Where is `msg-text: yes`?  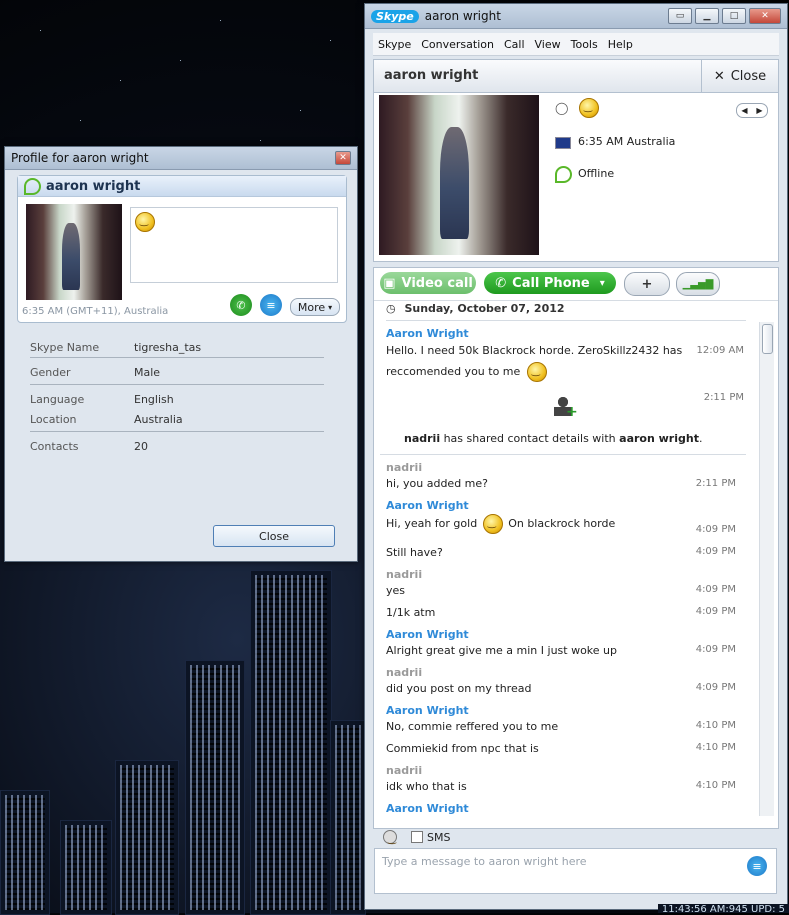 msg-text: yes is located at coordinates (396, 590).